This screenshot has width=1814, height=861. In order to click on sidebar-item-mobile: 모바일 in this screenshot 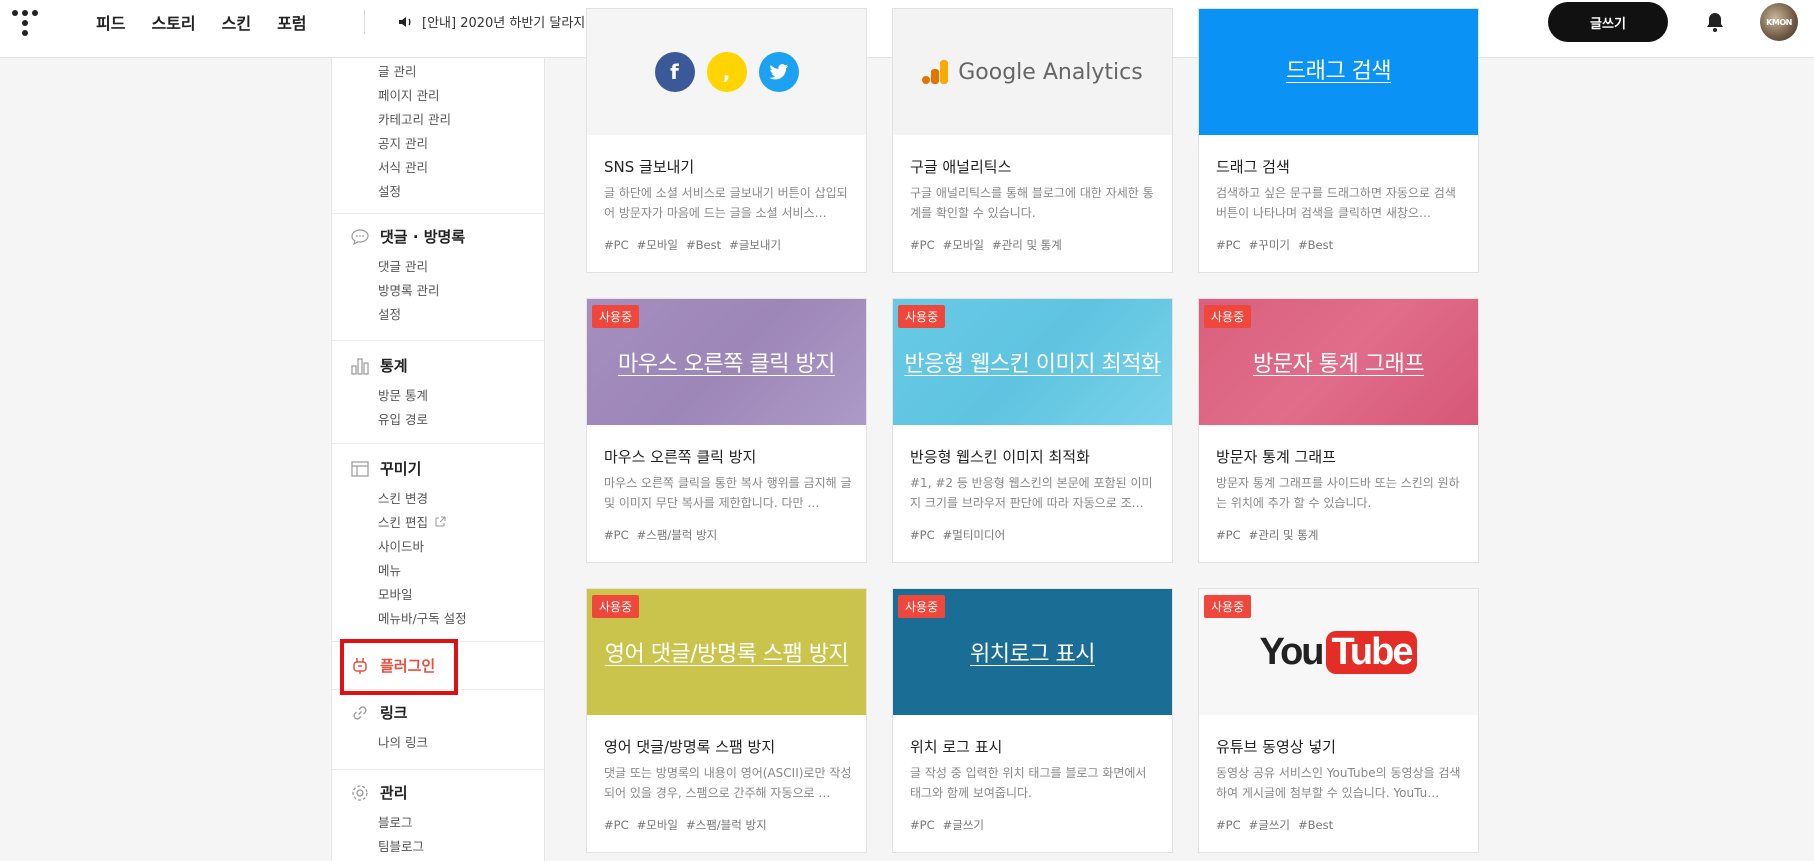, I will do `click(395, 593)`.